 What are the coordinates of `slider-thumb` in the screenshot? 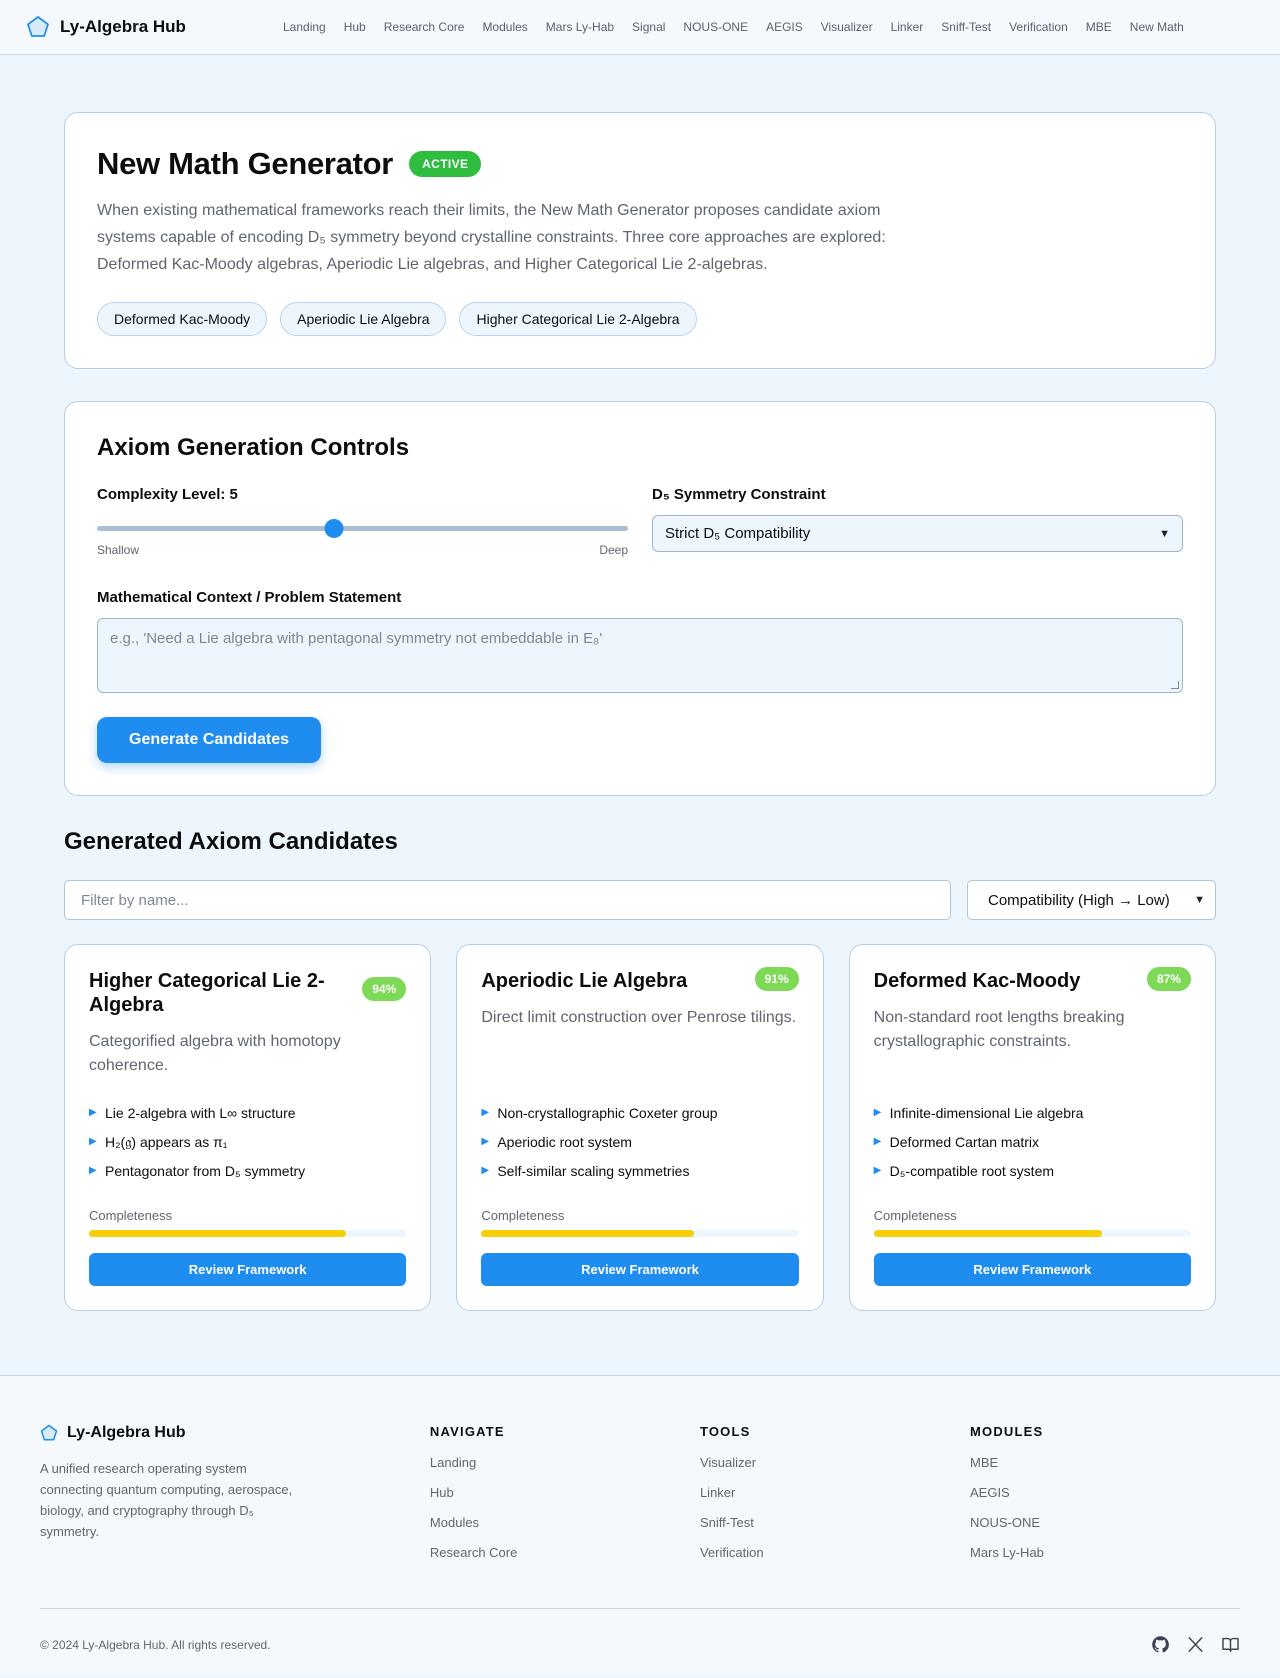 It's located at (334, 528).